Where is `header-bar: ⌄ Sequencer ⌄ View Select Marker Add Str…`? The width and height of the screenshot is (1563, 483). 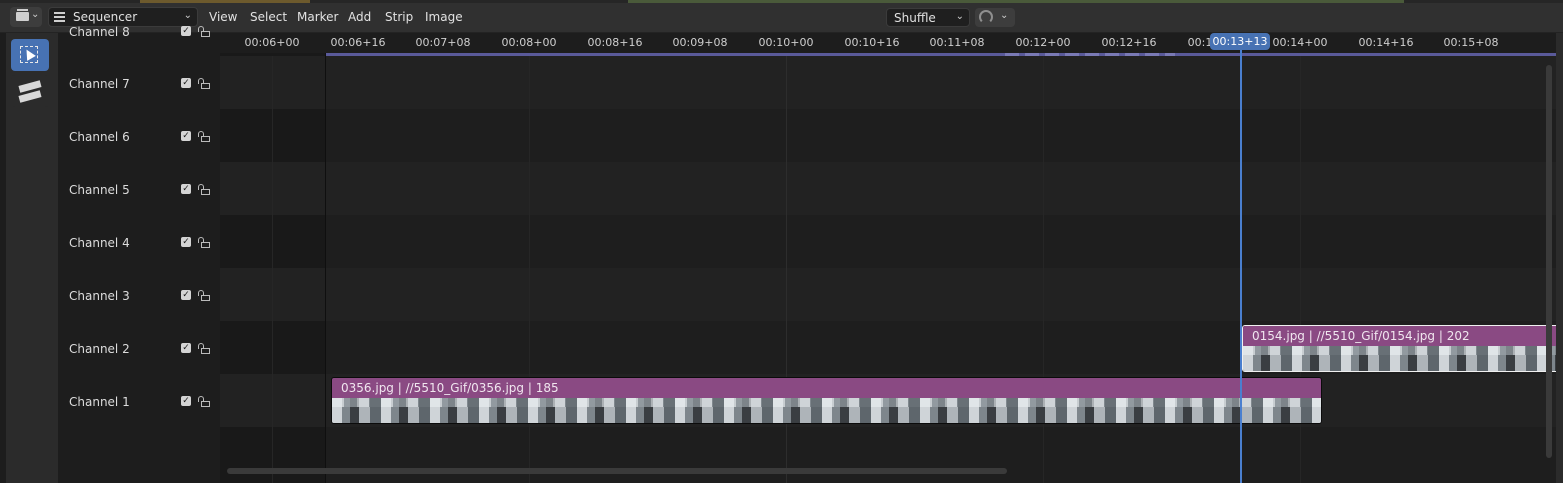
header-bar: ⌄ Sequencer ⌄ View Select Marker Add Str… is located at coordinates (781, 16).